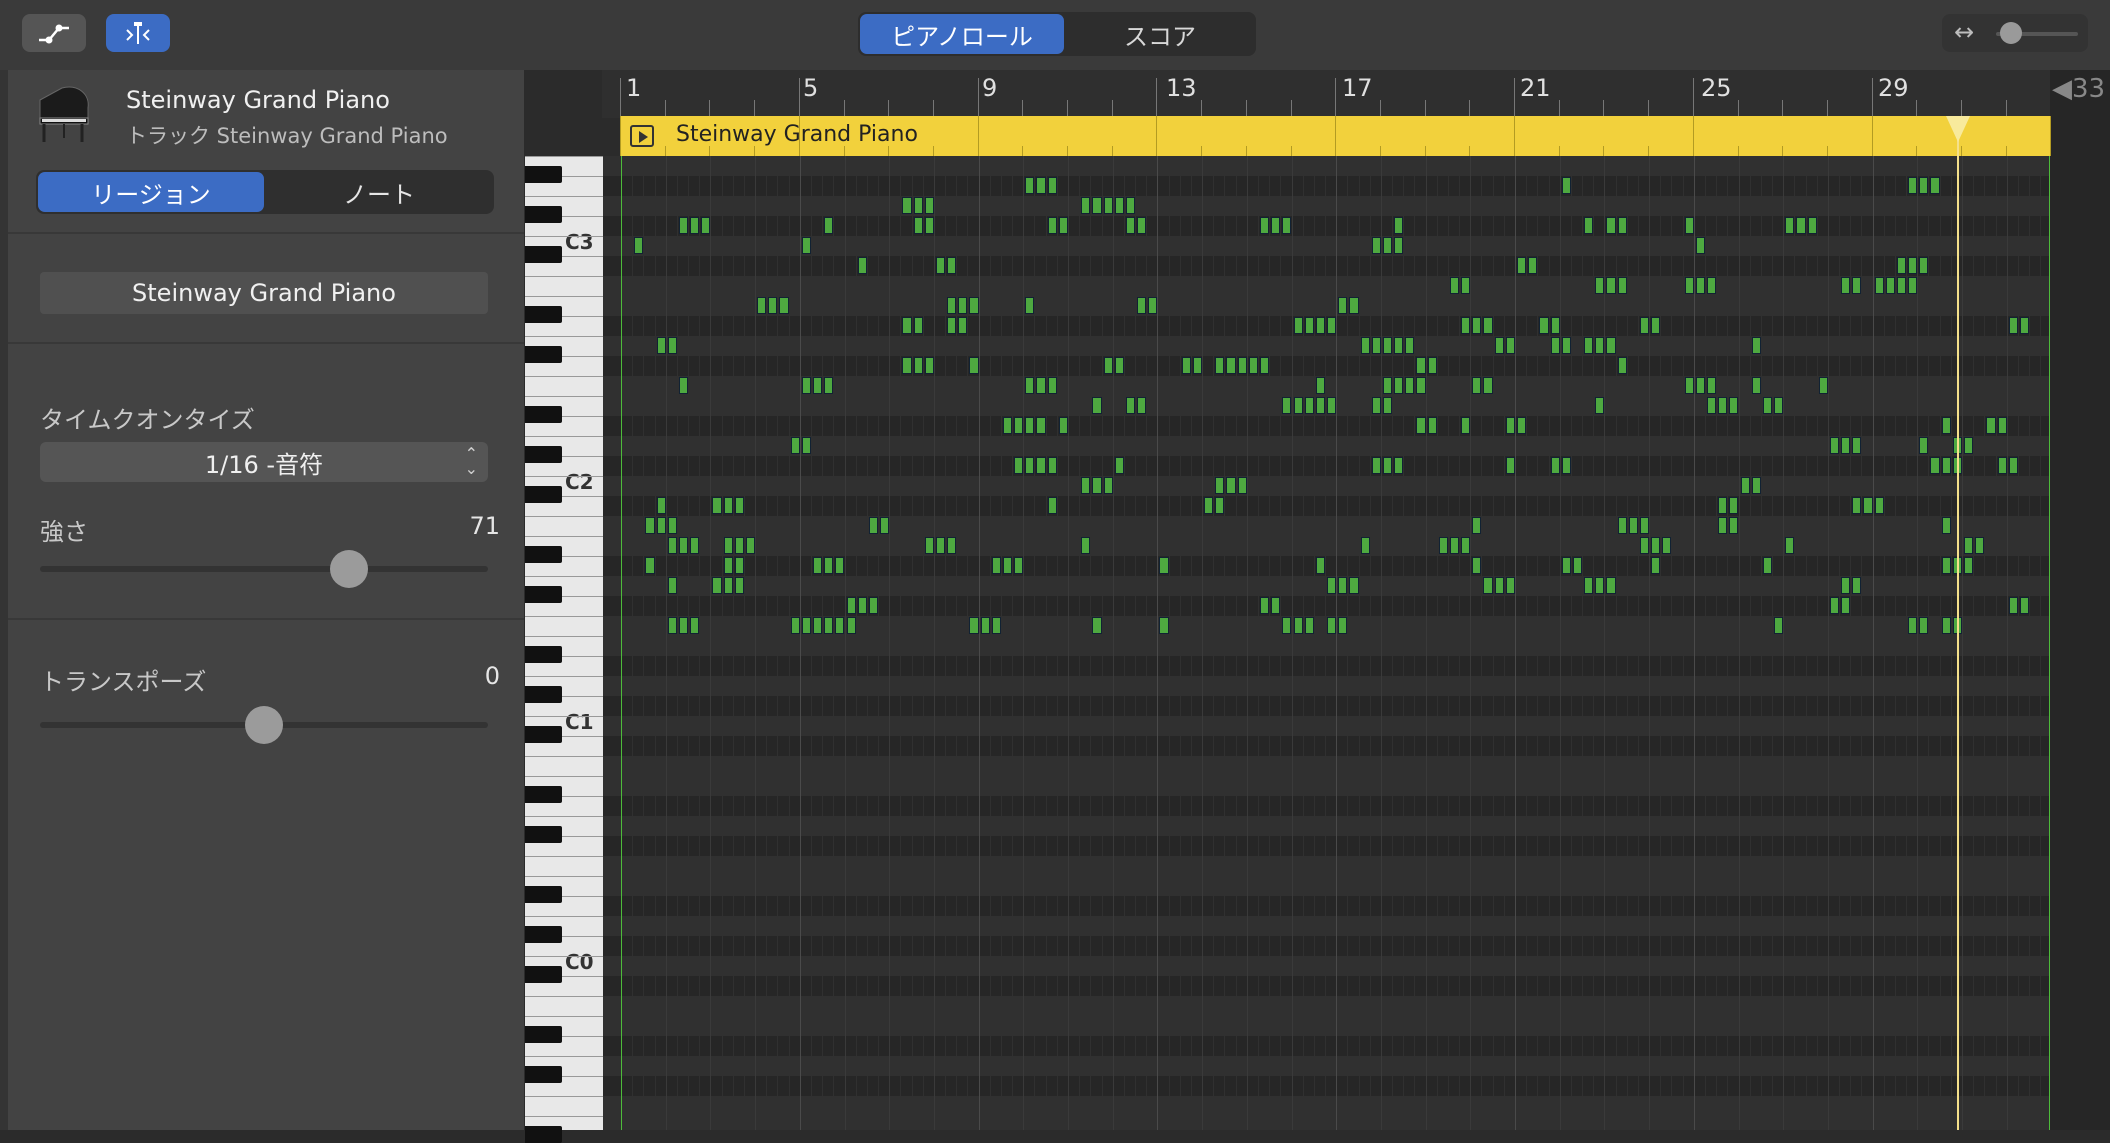 The image size is (2110, 1143). I want to click on velocity-slider-knob, so click(349, 569).